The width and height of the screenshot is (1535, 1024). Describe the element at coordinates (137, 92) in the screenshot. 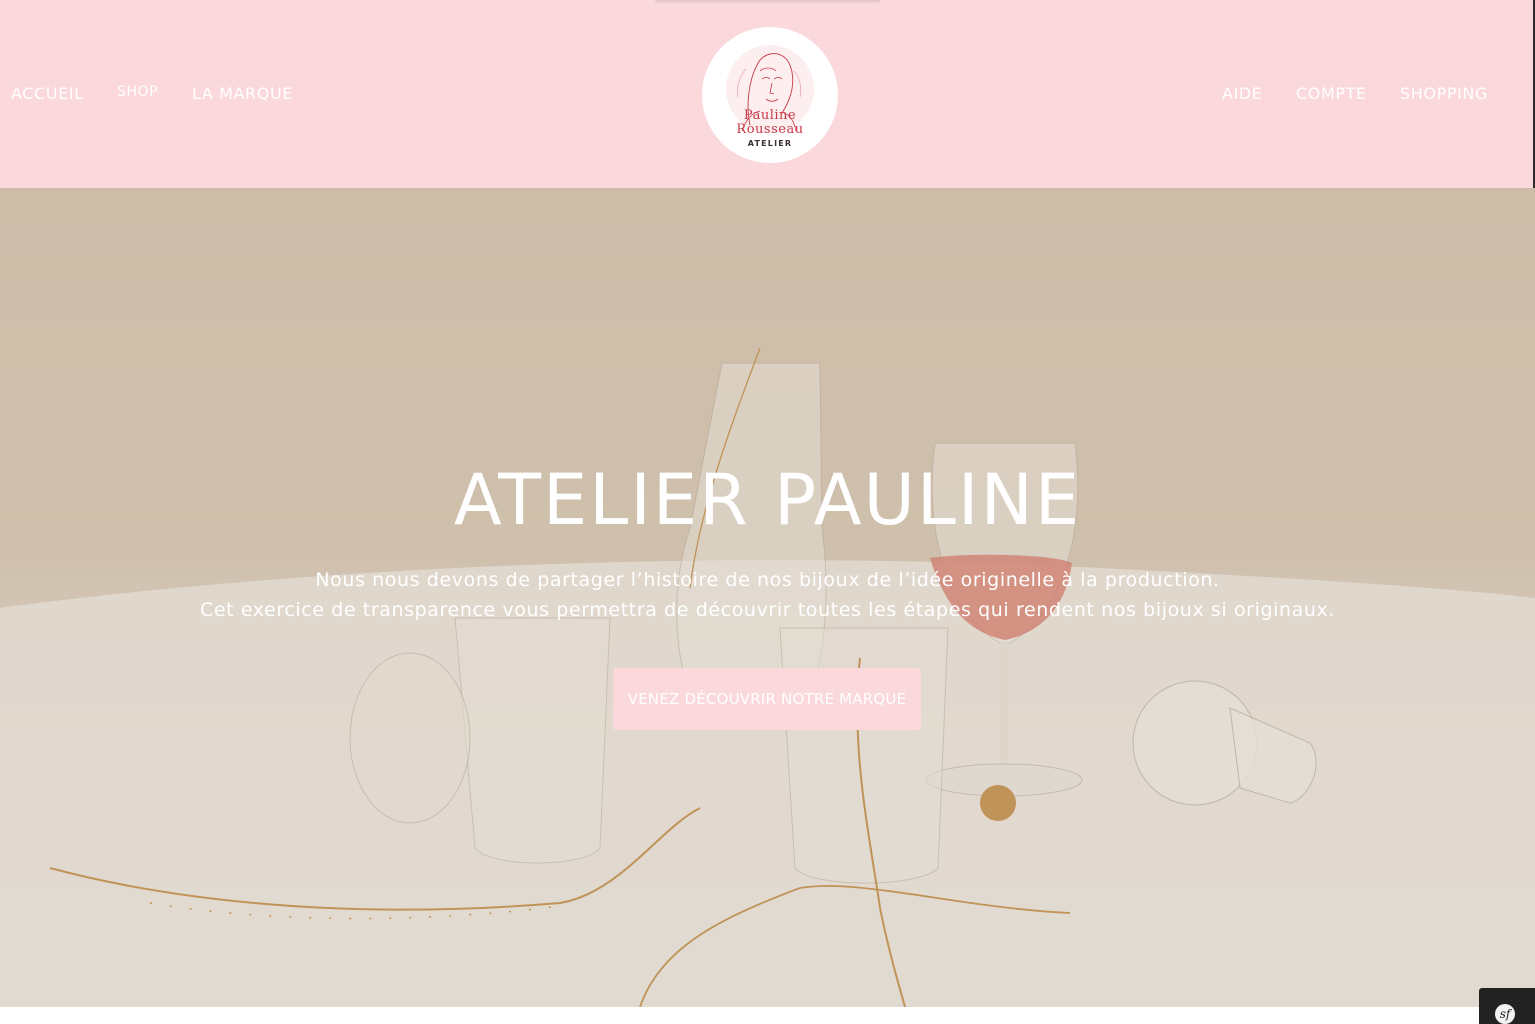

I see `nav-shop: SHOP` at that location.